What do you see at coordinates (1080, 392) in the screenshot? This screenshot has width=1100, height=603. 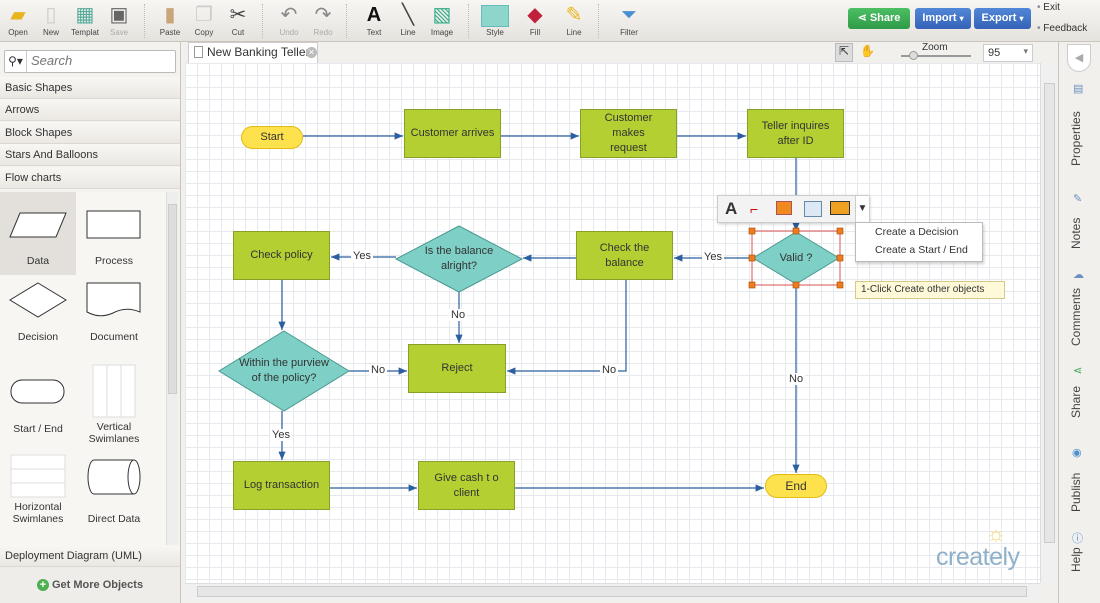 I see `sidebar-tab-share: ⋖ Share` at bounding box center [1080, 392].